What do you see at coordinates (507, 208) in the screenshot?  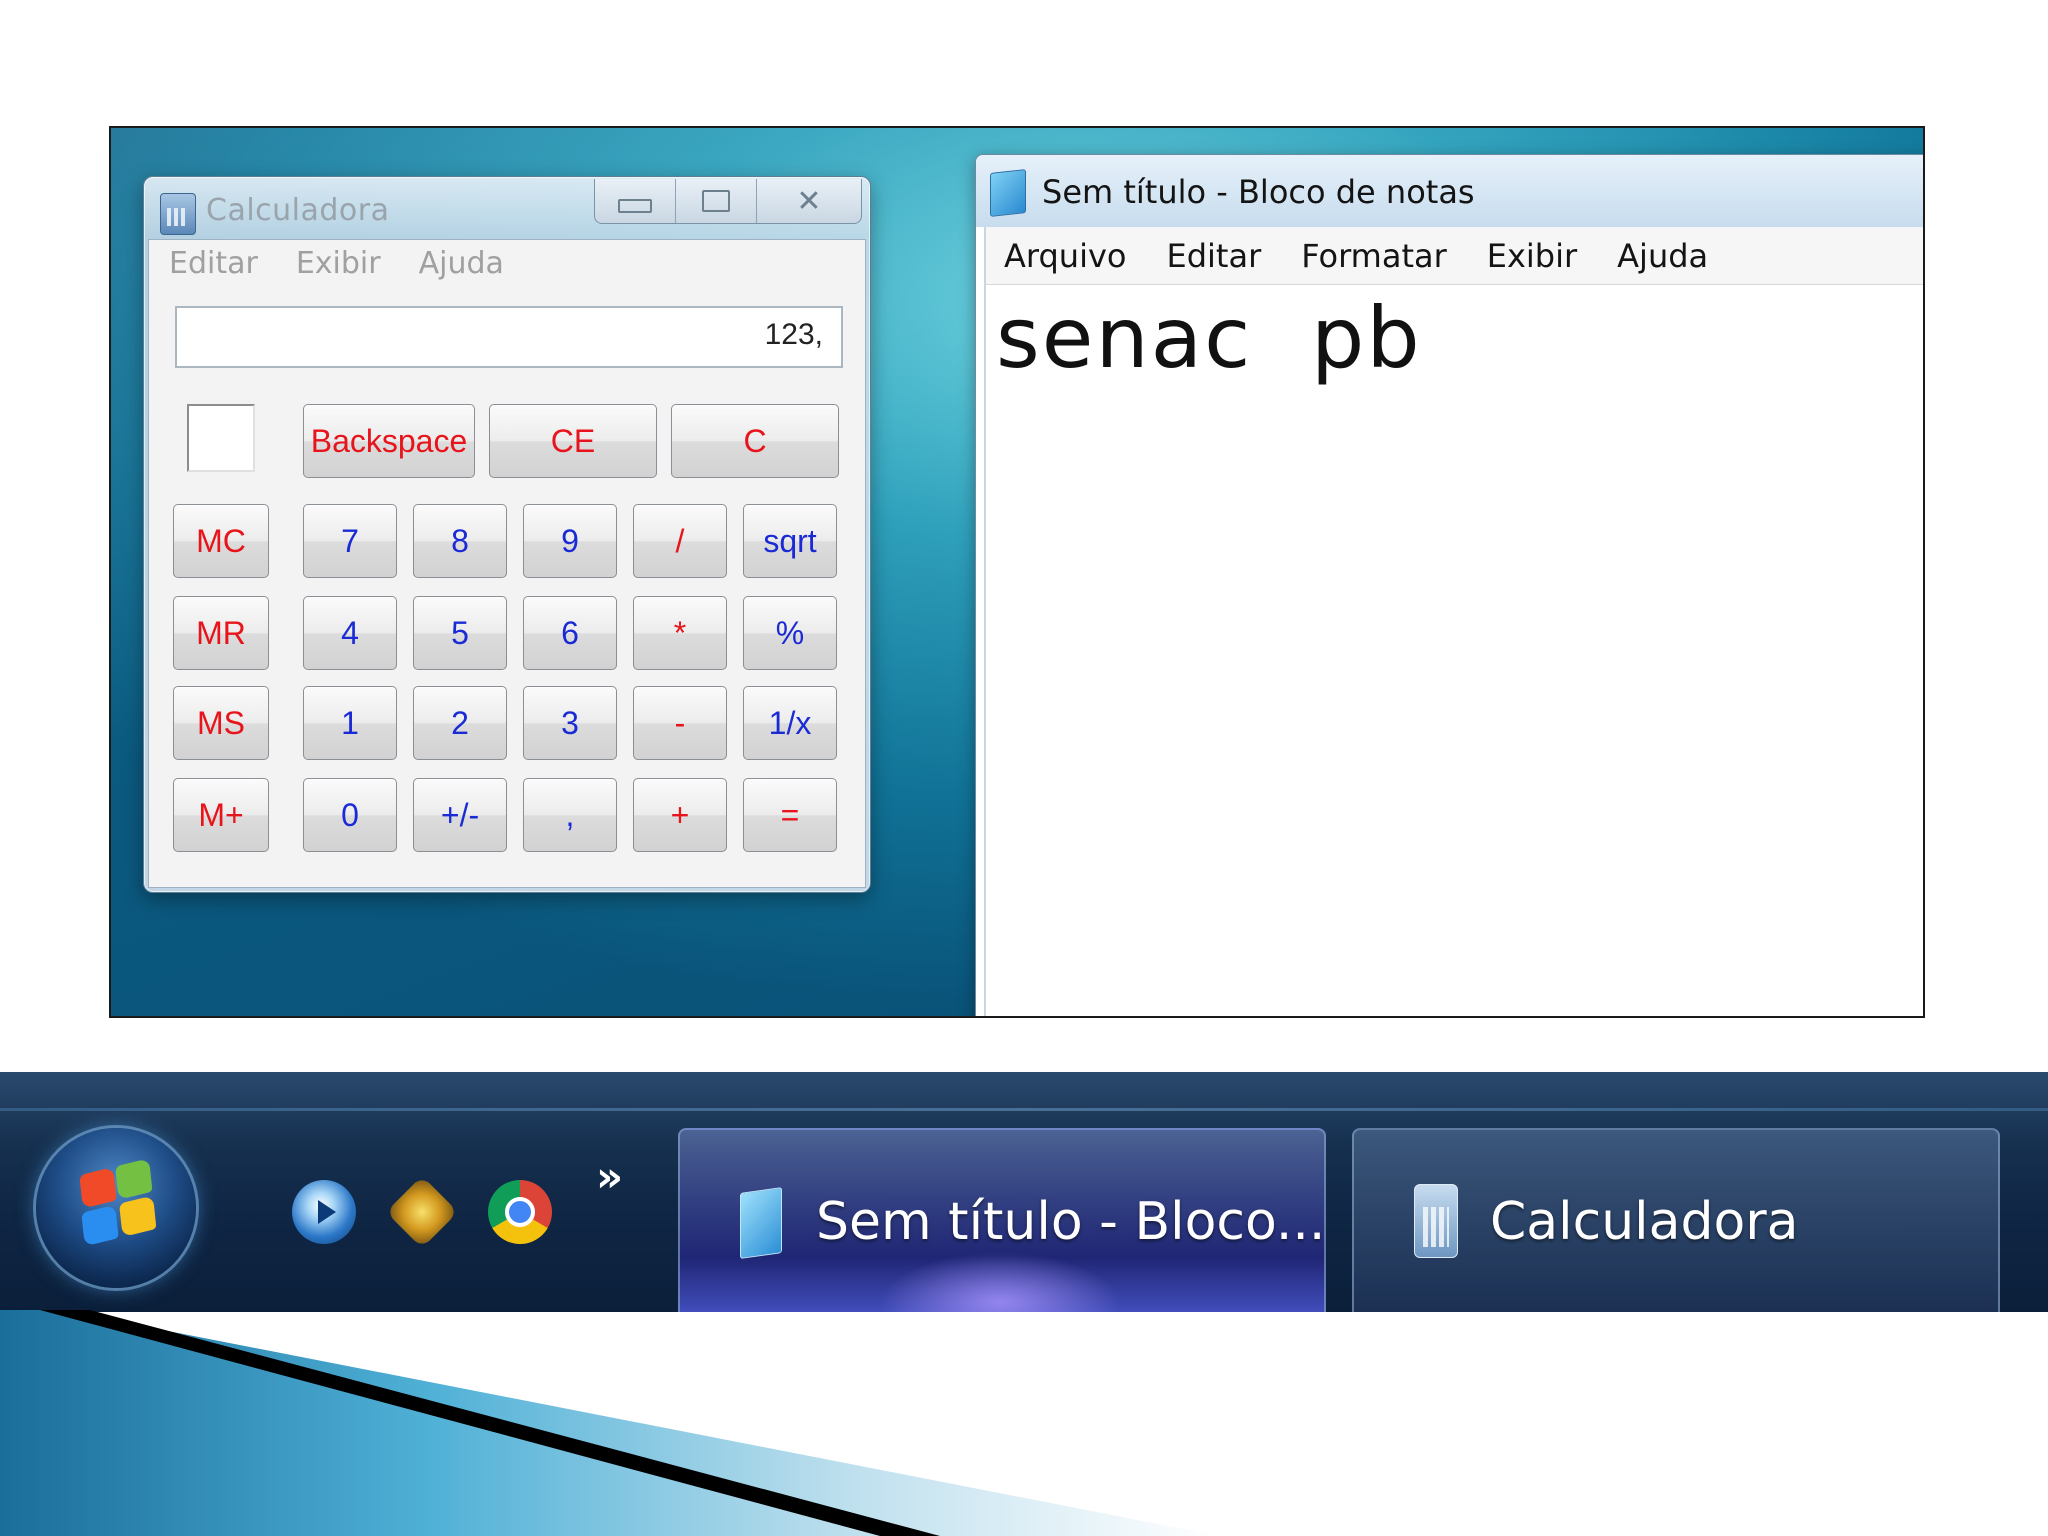 I see `calculator-titlebar: Calculadora ✕` at bounding box center [507, 208].